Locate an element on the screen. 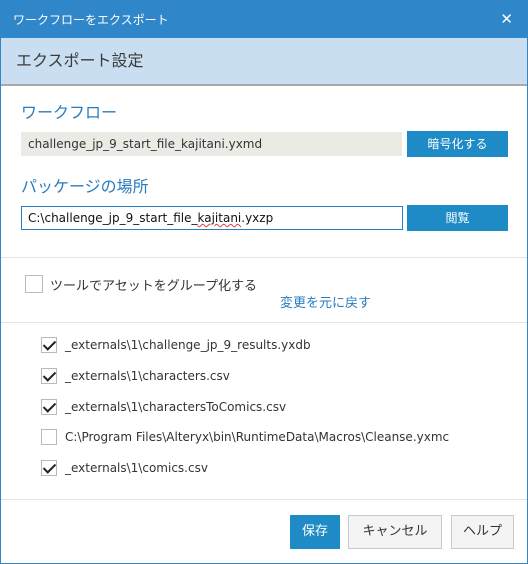 The height and width of the screenshot is (564, 528). file-label: _externals\1\characters.csv is located at coordinates (147, 376).